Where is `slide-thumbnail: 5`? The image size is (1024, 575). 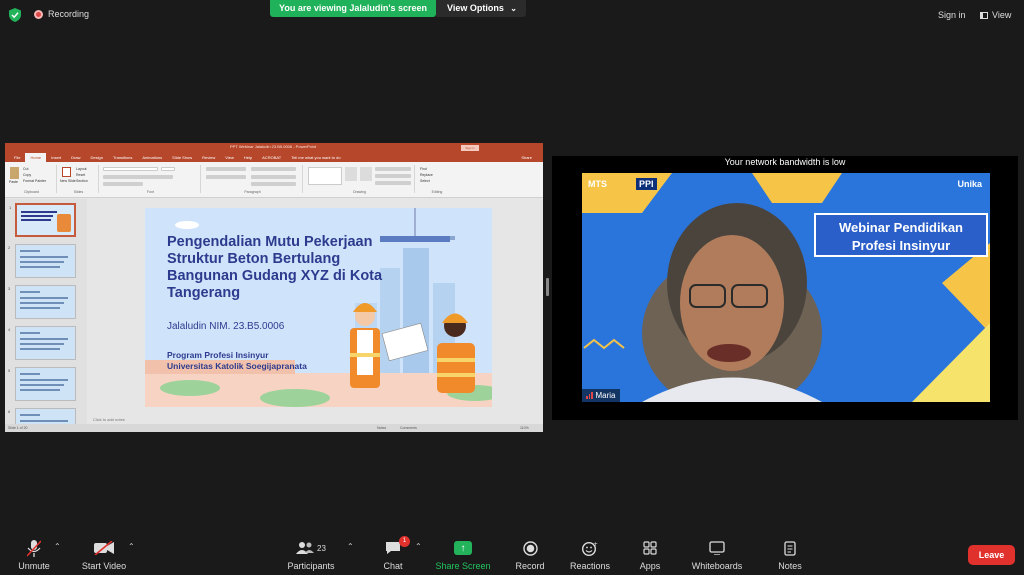 slide-thumbnail: 5 is located at coordinates (42, 384).